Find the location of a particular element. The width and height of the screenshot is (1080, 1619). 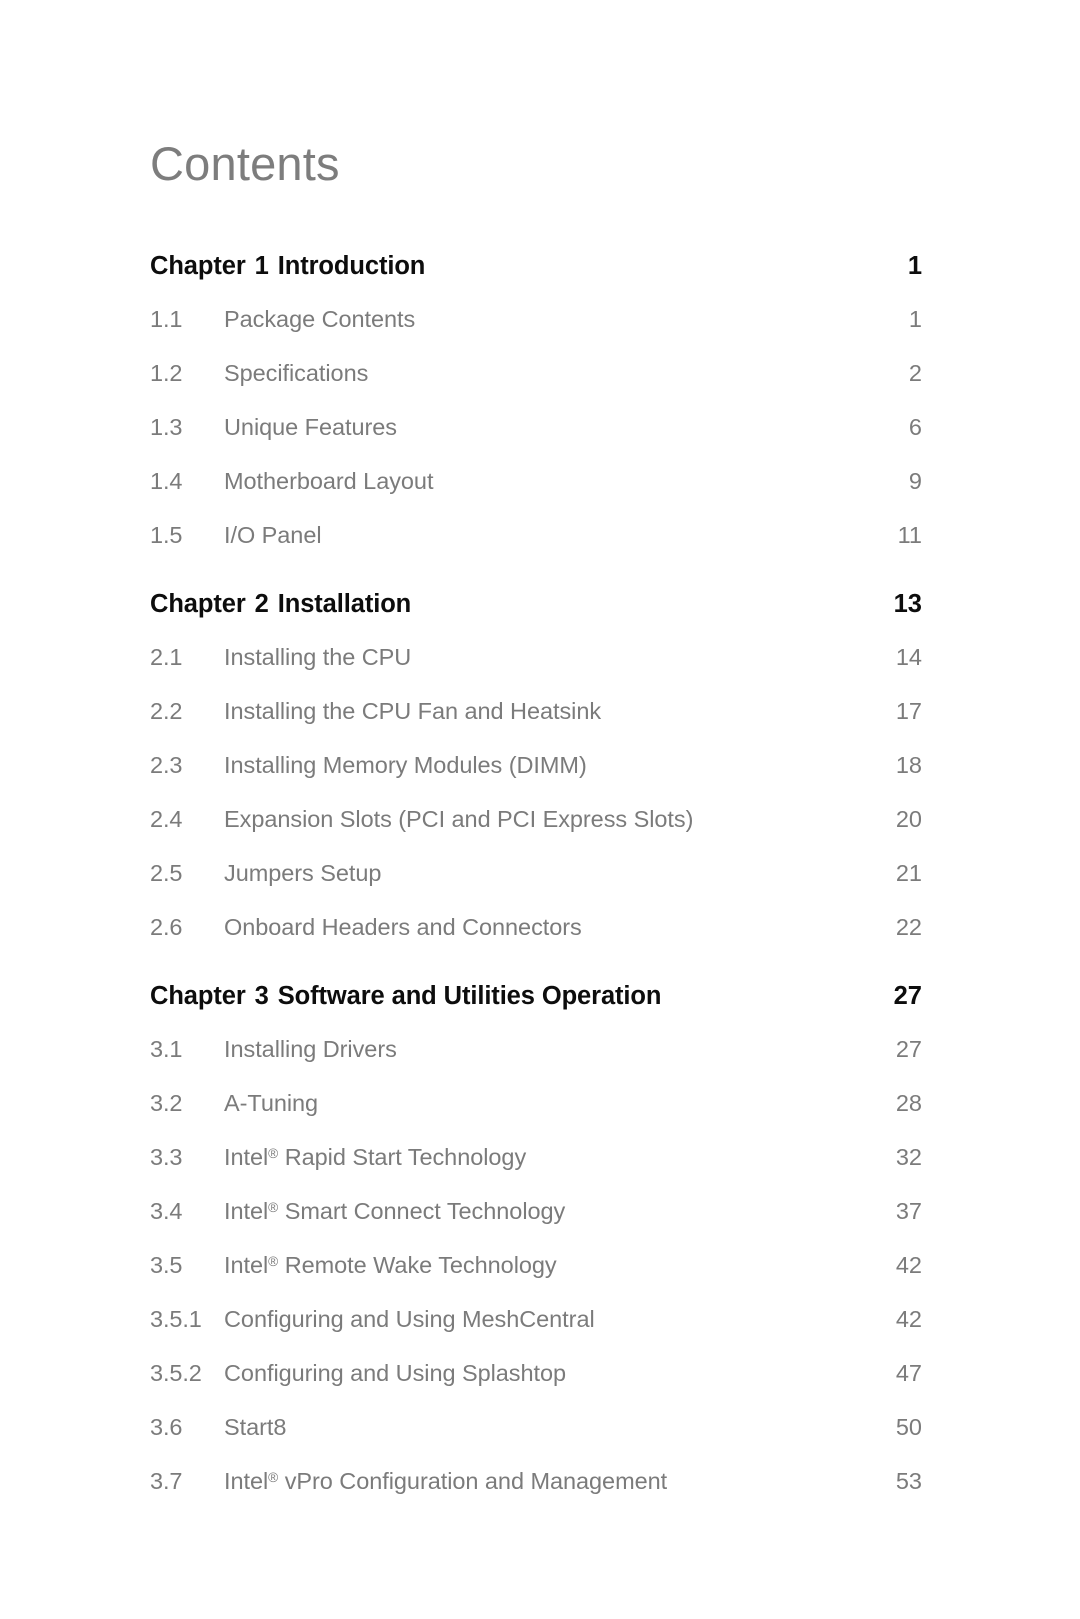

chapter-heading-label: Chapter 2 Installation is located at coordinates (281, 604).